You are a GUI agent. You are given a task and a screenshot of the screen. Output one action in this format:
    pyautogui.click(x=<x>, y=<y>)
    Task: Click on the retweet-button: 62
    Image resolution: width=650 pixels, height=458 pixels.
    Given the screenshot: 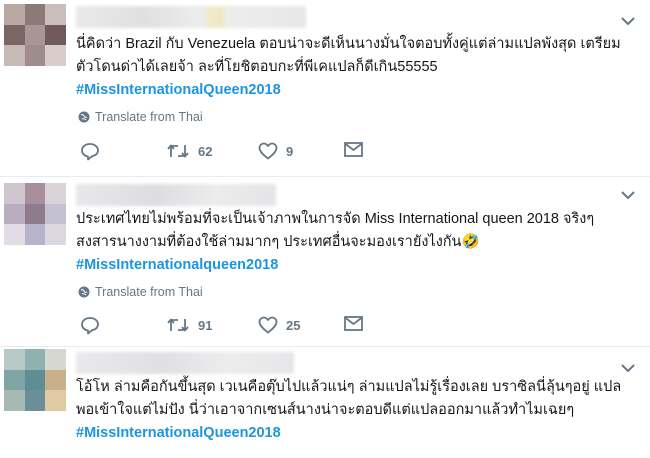 What is the action you would take?
    pyautogui.click(x=189, y=151)
    